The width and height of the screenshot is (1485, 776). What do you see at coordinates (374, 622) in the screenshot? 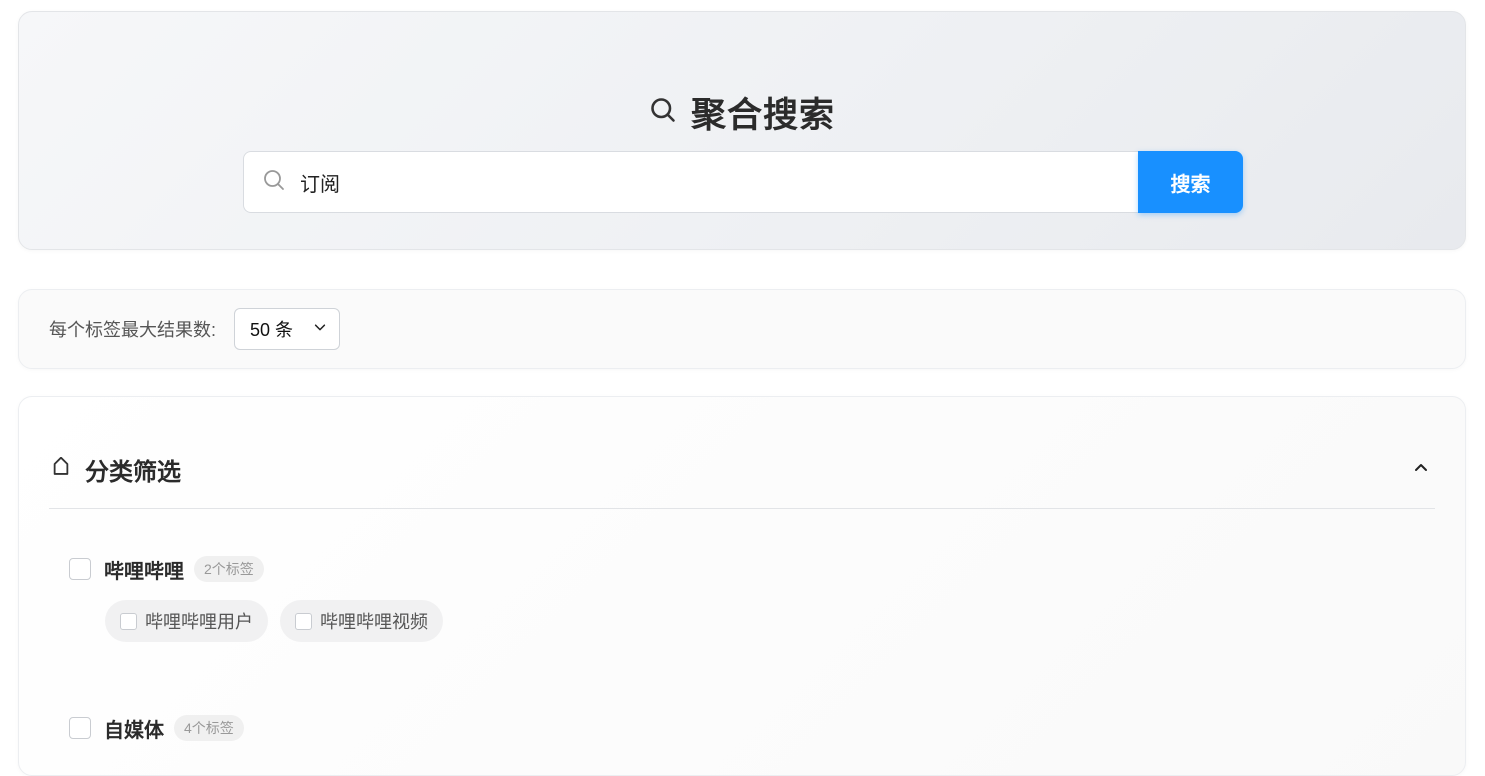
I see `tag-chip-label: 哔哩哔哩视频` at bounding box center [374, 622].